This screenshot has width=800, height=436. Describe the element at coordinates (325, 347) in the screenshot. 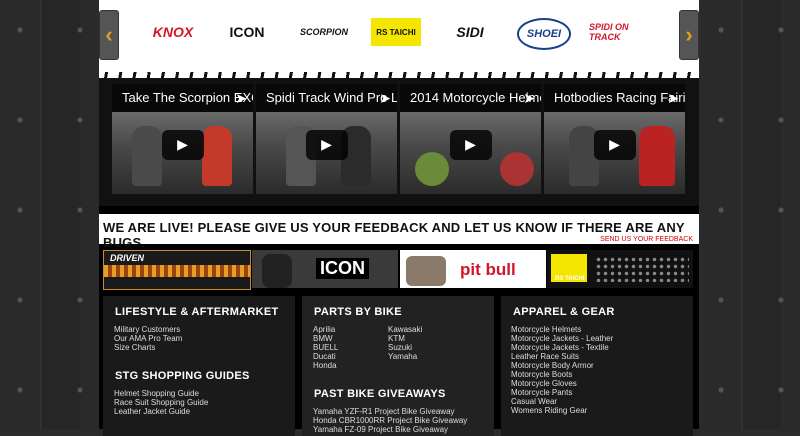

I see `link-buell: BUELL` at that location.